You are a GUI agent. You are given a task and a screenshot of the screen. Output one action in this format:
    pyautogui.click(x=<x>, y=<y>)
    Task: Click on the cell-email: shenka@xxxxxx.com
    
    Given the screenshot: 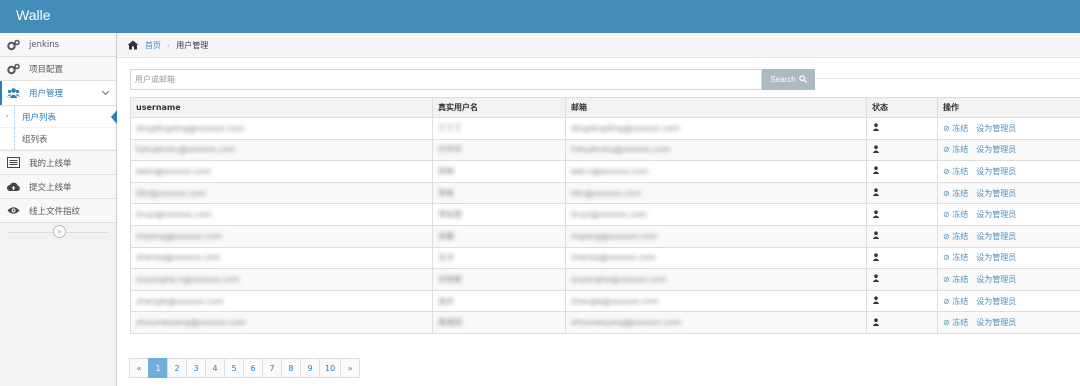 What is the action you would take?
    pyautogui.click(x=716, y=258)
    